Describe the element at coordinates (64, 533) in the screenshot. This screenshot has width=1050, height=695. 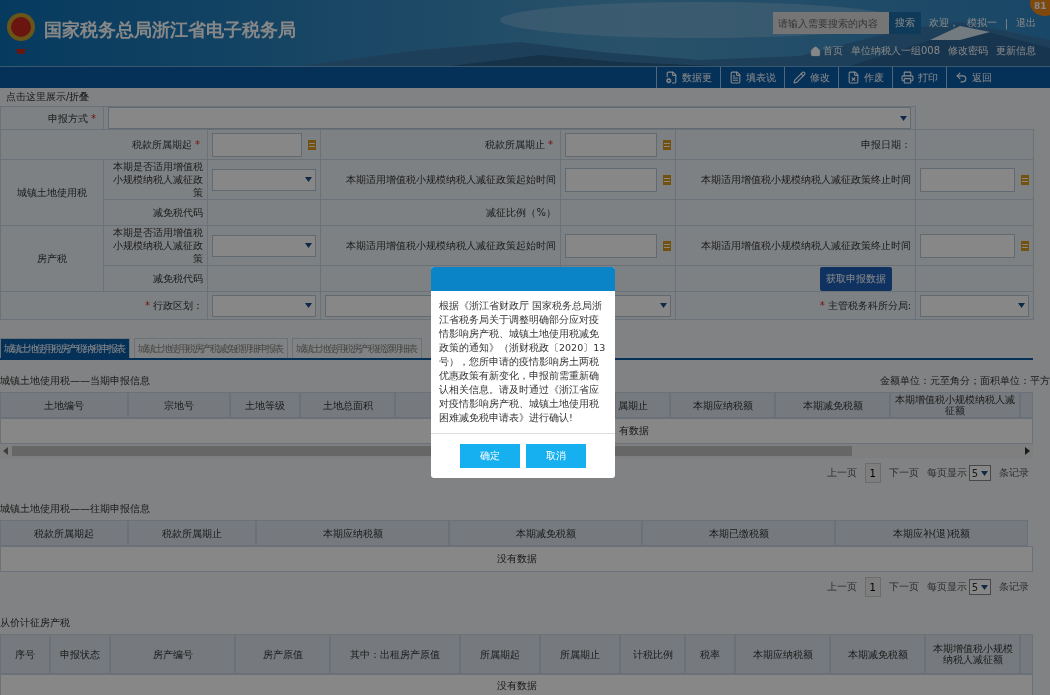
I see `column-header: 税款所属期起` at that location.